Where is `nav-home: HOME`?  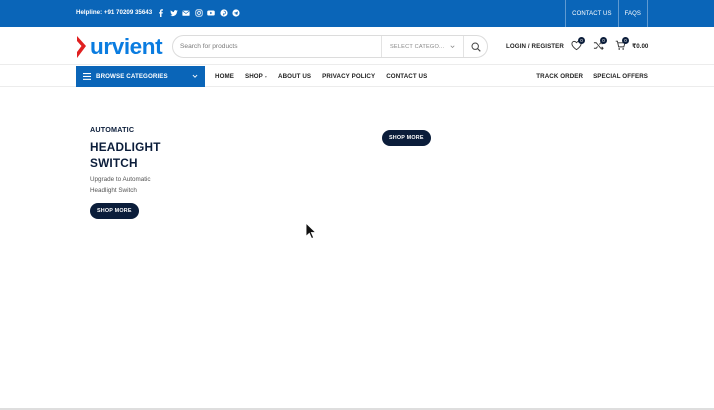
nav-home: HOME is located at coordinates (224, 76).